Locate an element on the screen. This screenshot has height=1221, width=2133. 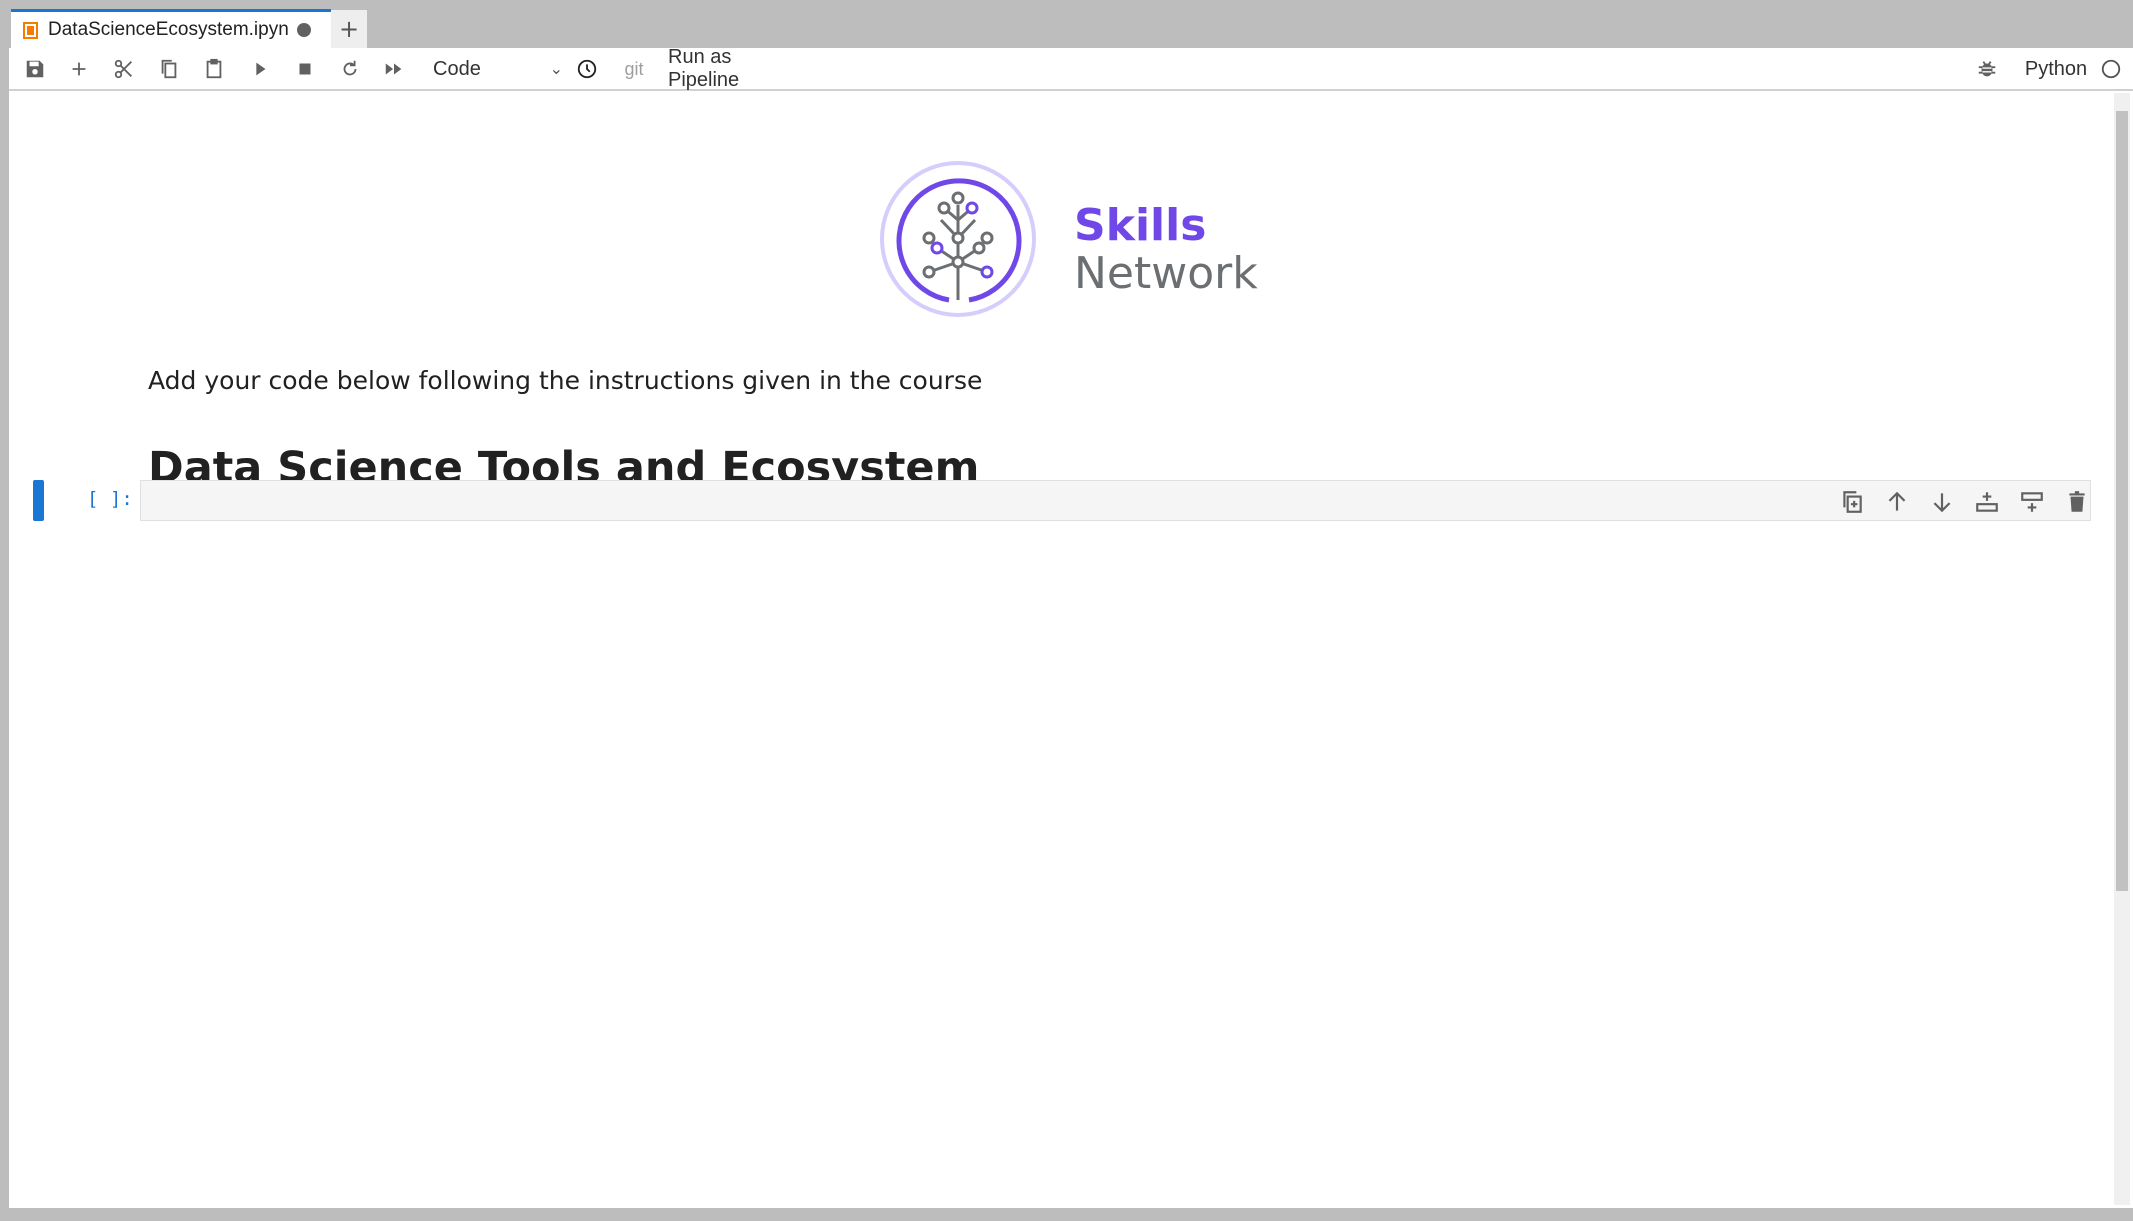
paste-icon is located at coordinates (214, 69).